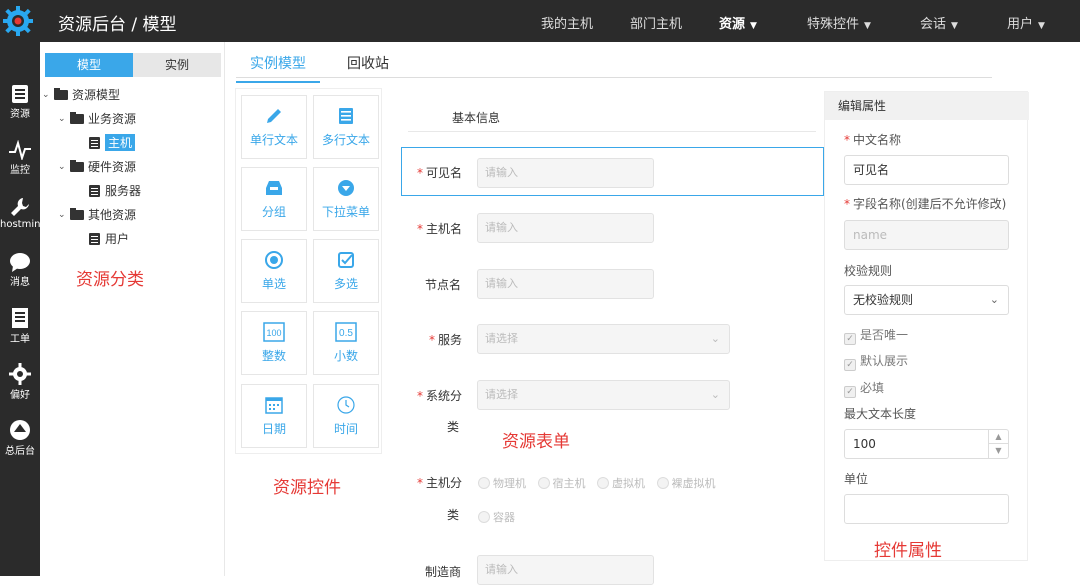 This screenshot has width=1080, height=585. Describe the element at coordinates (850, 392) in the screenshot. I see `checkbox-icon: ✓` at that location.